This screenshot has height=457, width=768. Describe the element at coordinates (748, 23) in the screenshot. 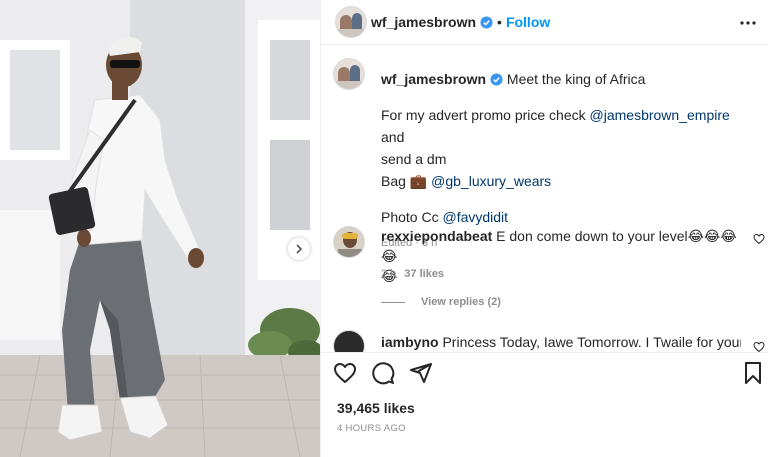

I see `more-icon` at that location.